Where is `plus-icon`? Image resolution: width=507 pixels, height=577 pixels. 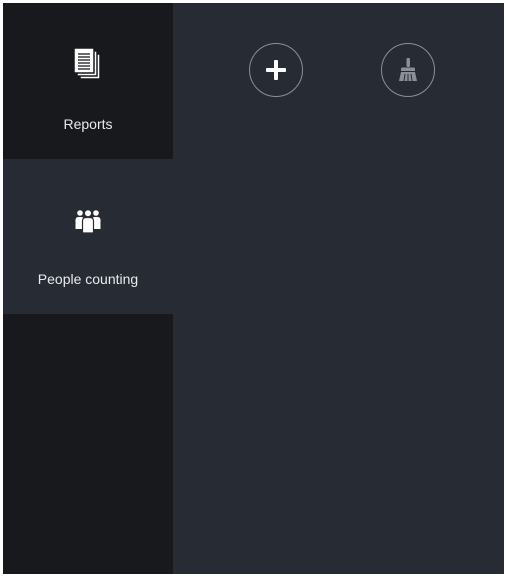 plus-icon is located at coordinates (276, 70).